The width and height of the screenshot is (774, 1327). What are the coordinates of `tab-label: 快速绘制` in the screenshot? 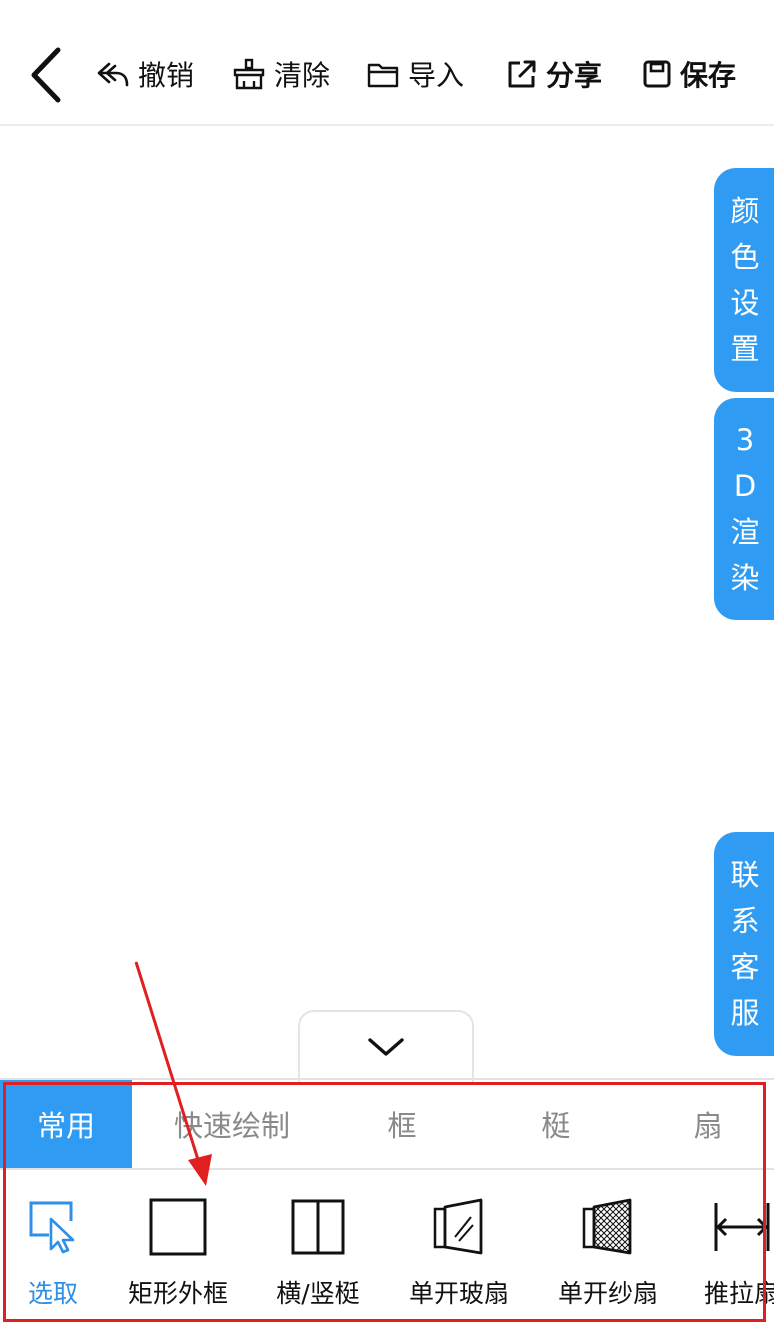 It's located at (231, 1126).